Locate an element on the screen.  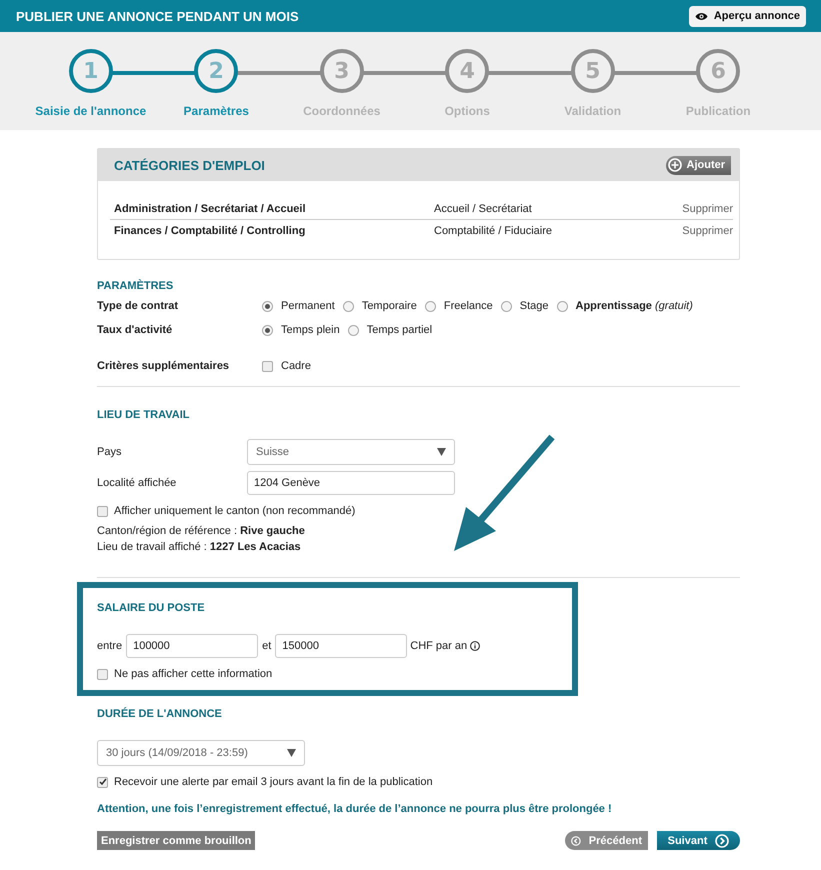
subcategory-name: Accueil / Secrétariat is located at coordinates (483, 209).